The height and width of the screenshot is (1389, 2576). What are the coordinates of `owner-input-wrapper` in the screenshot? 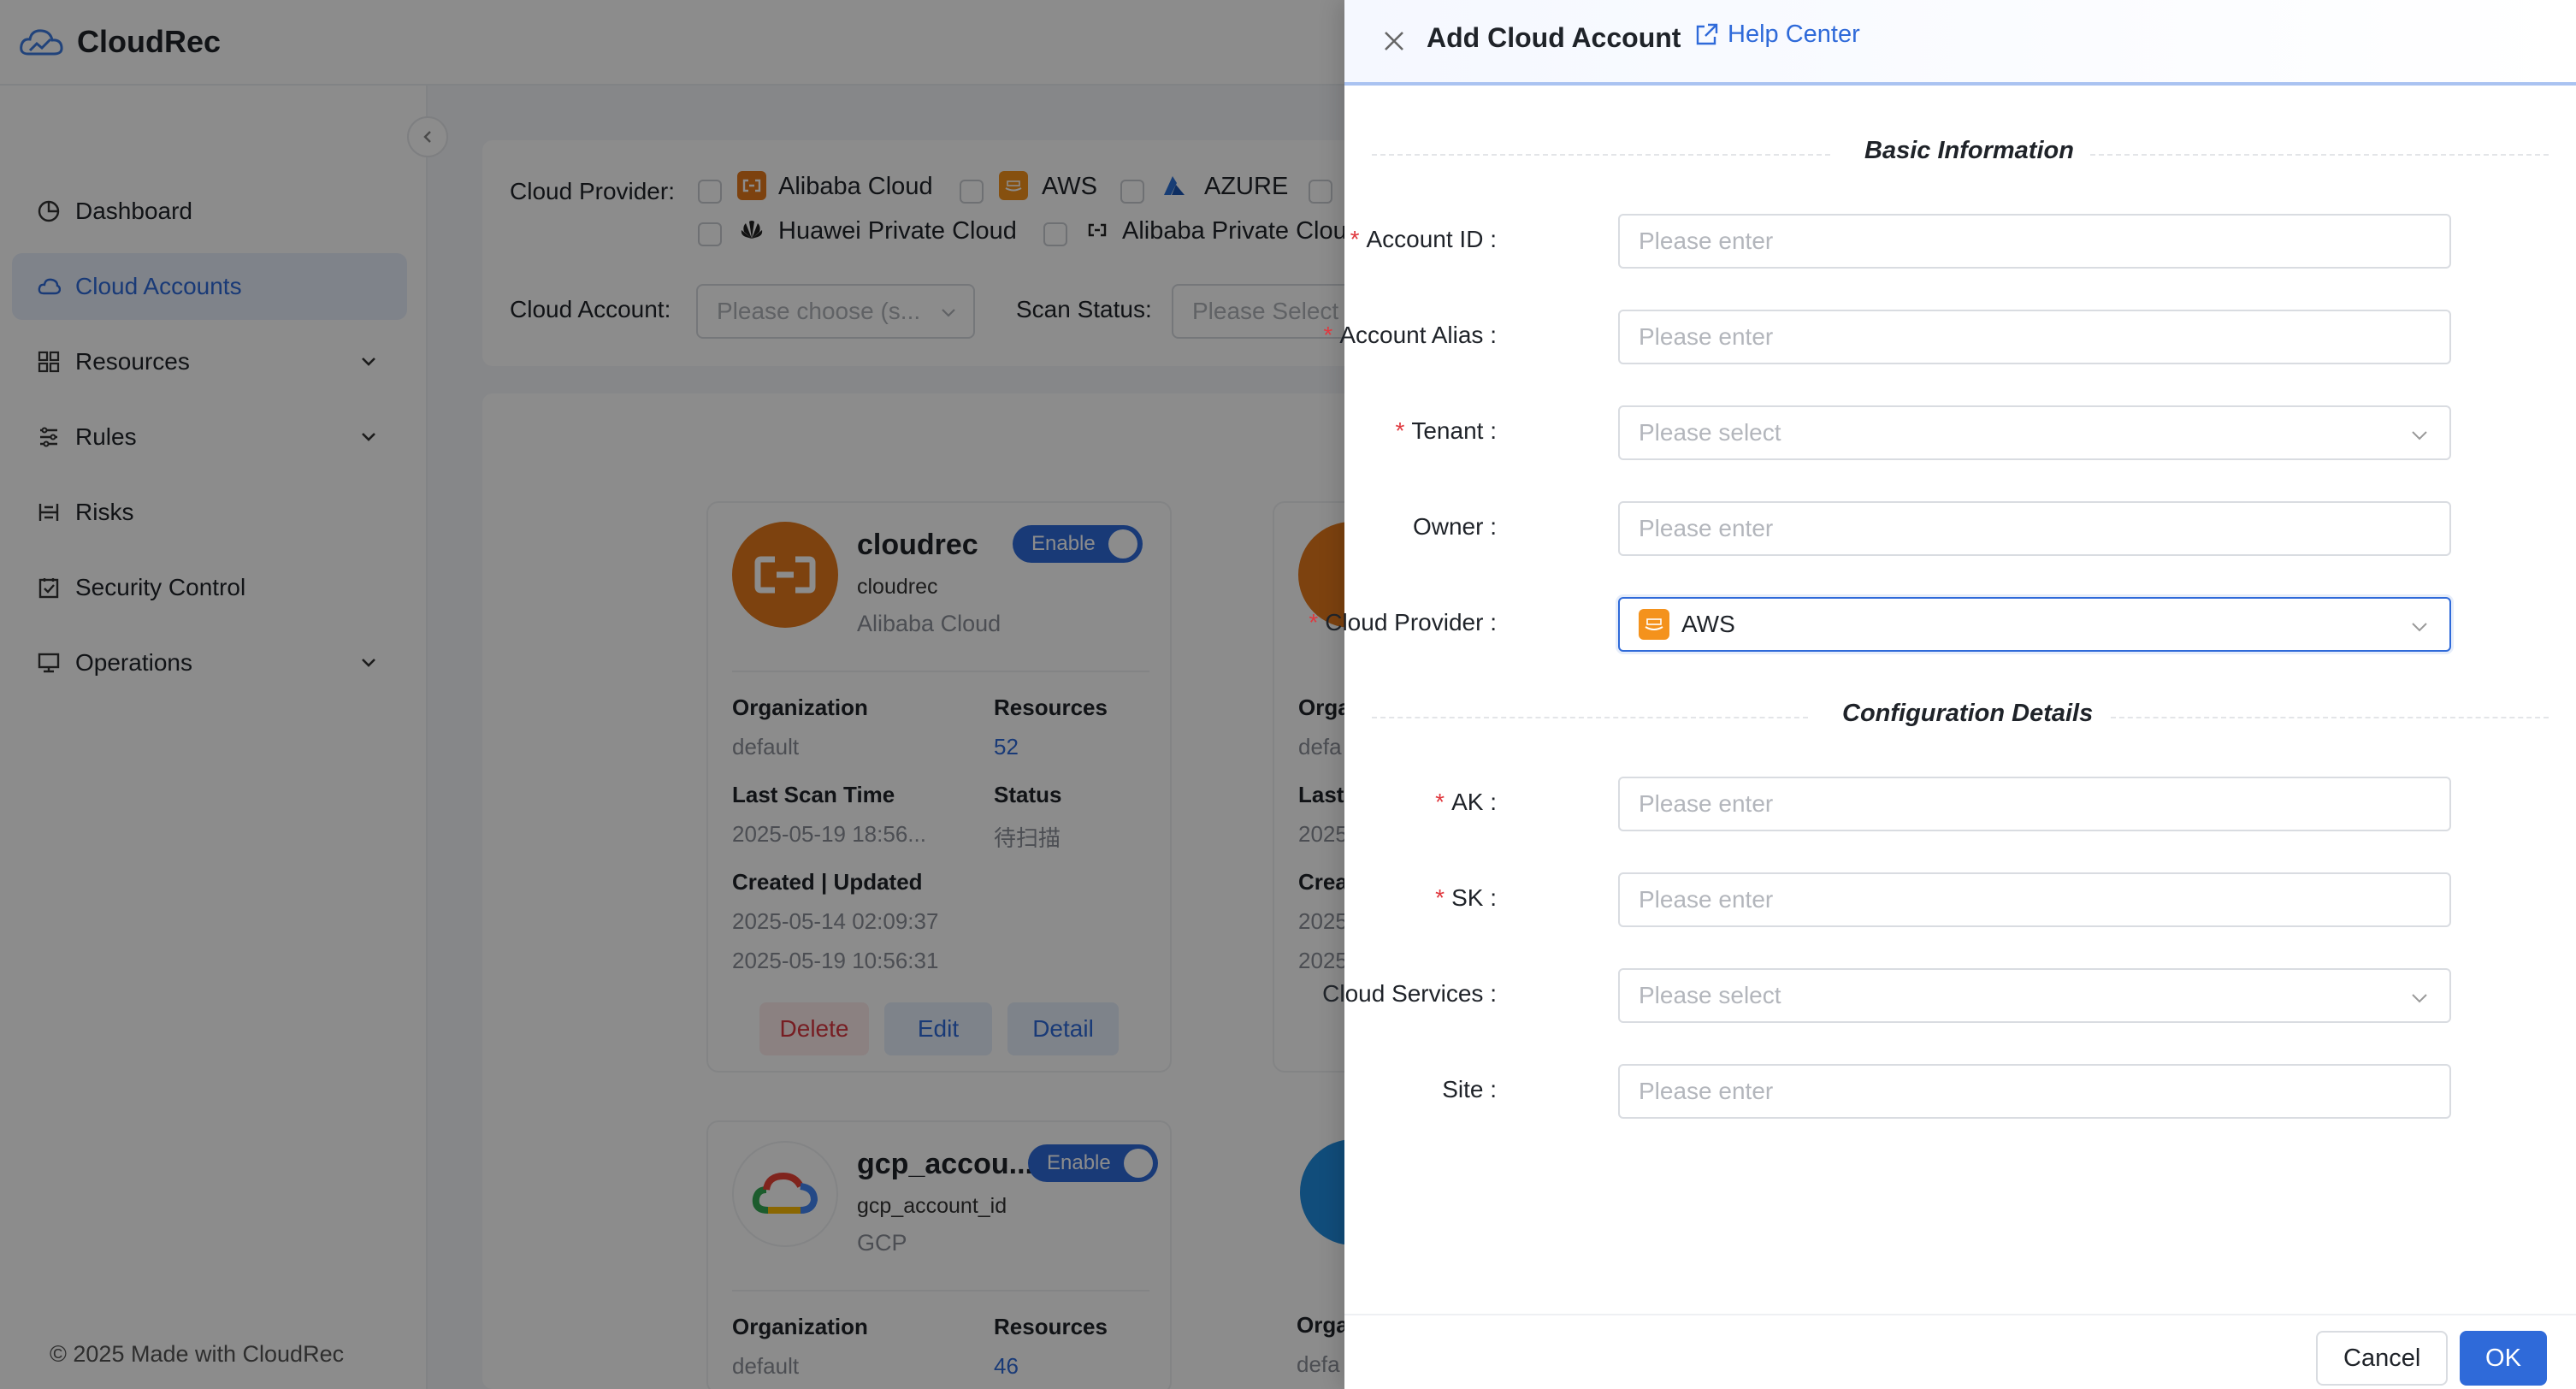 It's located at (2034, 528).